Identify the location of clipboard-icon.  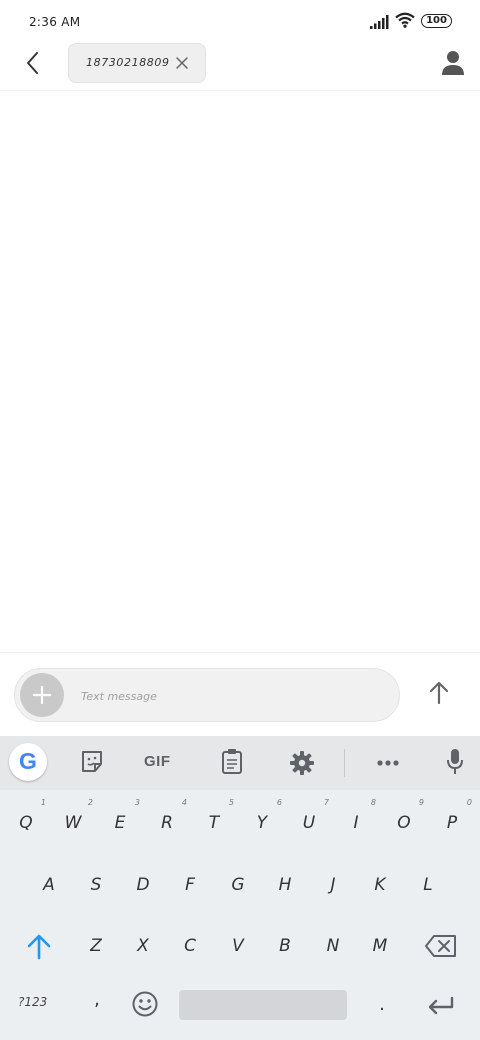
(232, 761).